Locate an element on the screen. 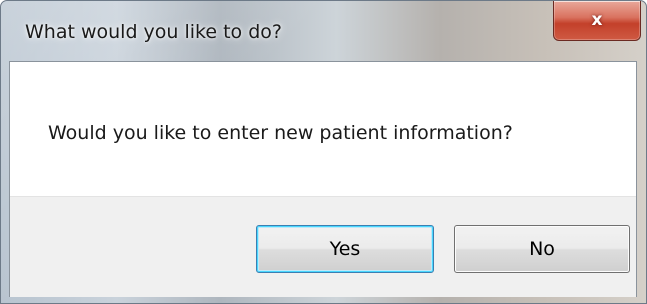 The height and width of the screenshot is (304, 647). yes-button: Yes is located at coordinates (345, 249).